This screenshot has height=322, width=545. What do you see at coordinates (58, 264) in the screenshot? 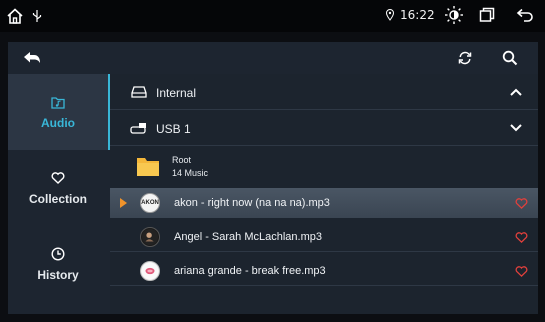
I see `sidebar-item-history: History` at bounding box center [58, 264].